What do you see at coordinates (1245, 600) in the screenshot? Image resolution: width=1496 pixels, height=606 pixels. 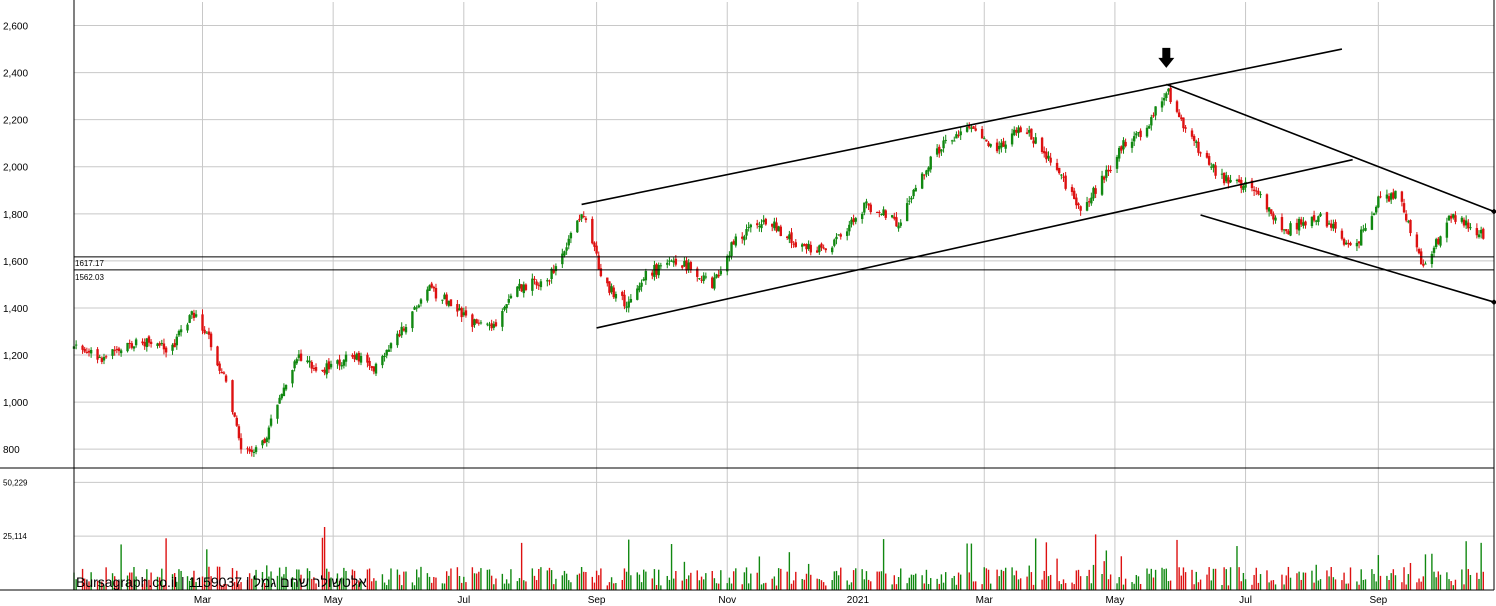 I see `date-tick-label: Jul` at bounding box center [1245, 600].